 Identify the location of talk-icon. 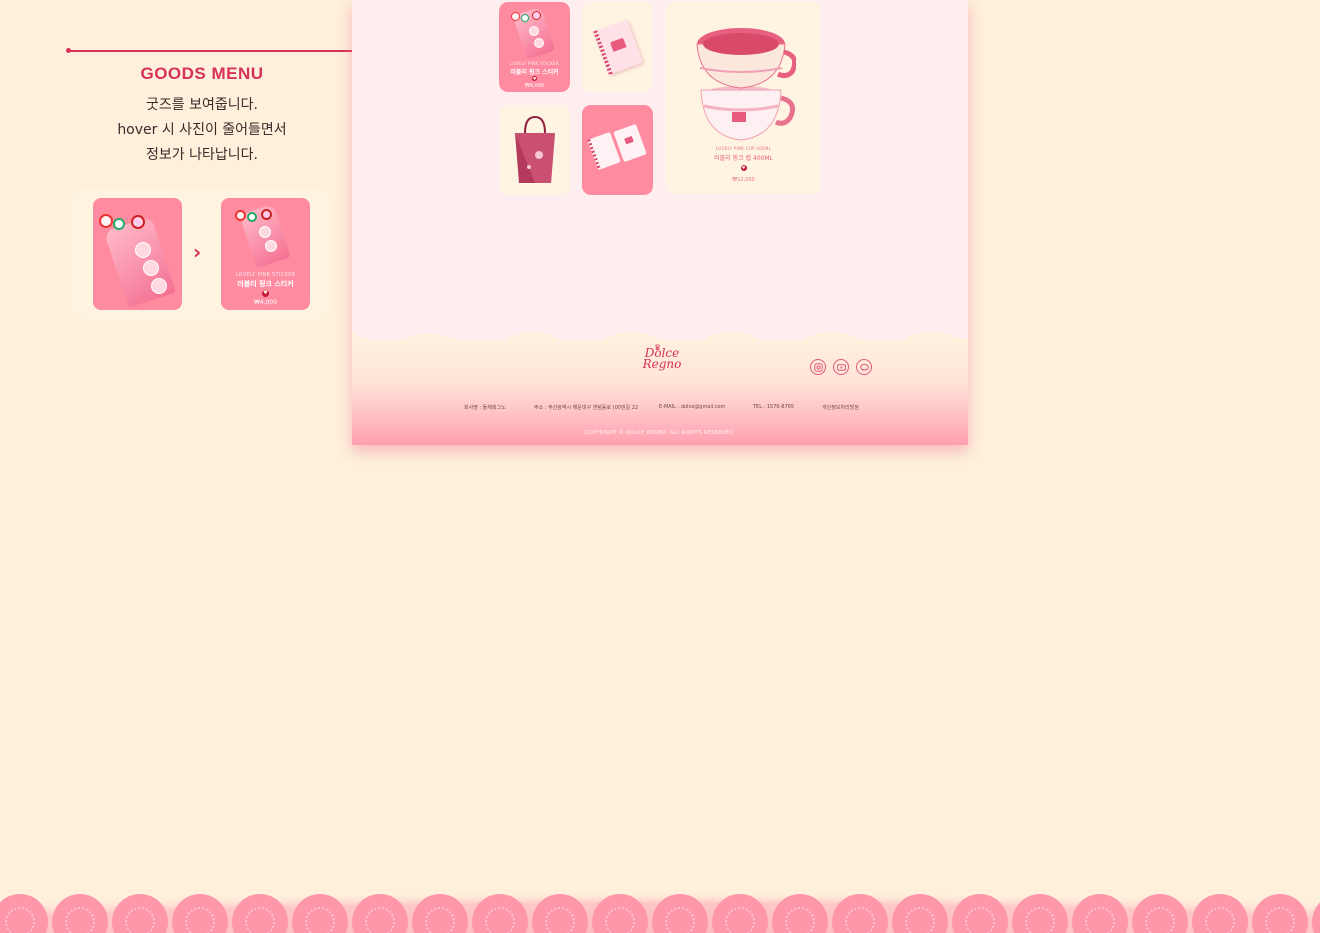
(864, 367).